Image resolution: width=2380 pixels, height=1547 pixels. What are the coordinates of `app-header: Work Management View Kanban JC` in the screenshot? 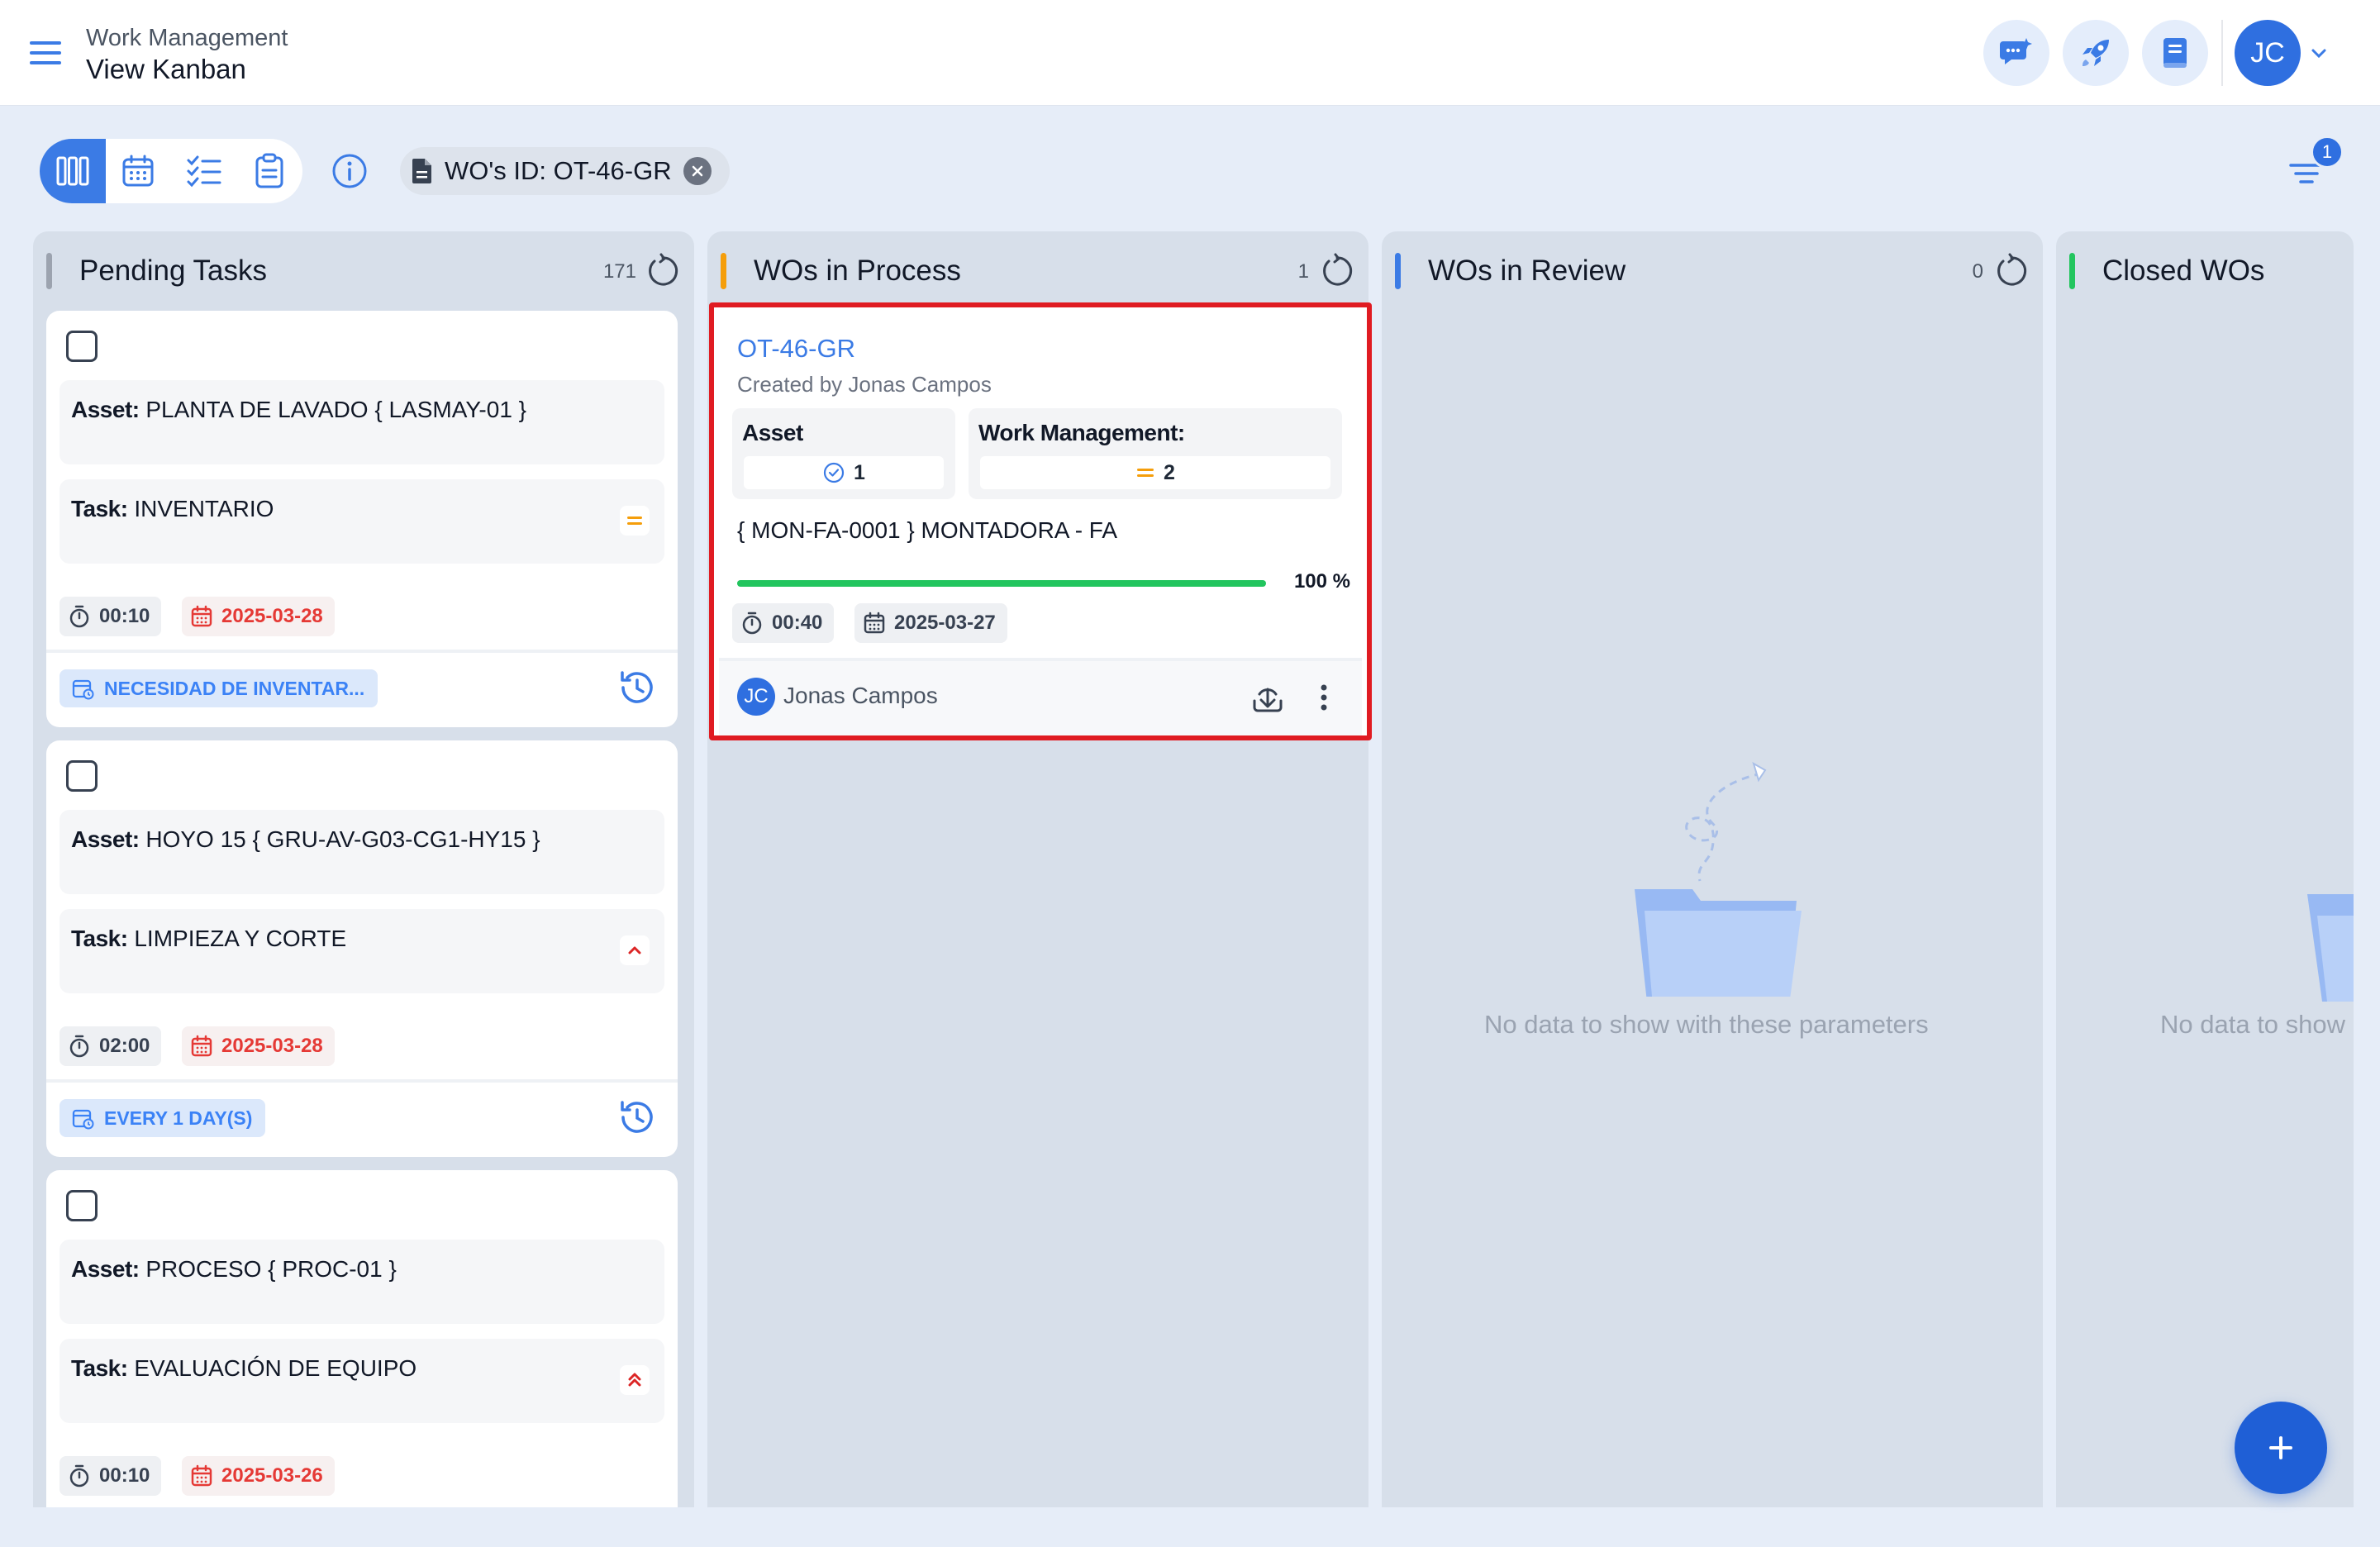 It's located at (1190, 53).